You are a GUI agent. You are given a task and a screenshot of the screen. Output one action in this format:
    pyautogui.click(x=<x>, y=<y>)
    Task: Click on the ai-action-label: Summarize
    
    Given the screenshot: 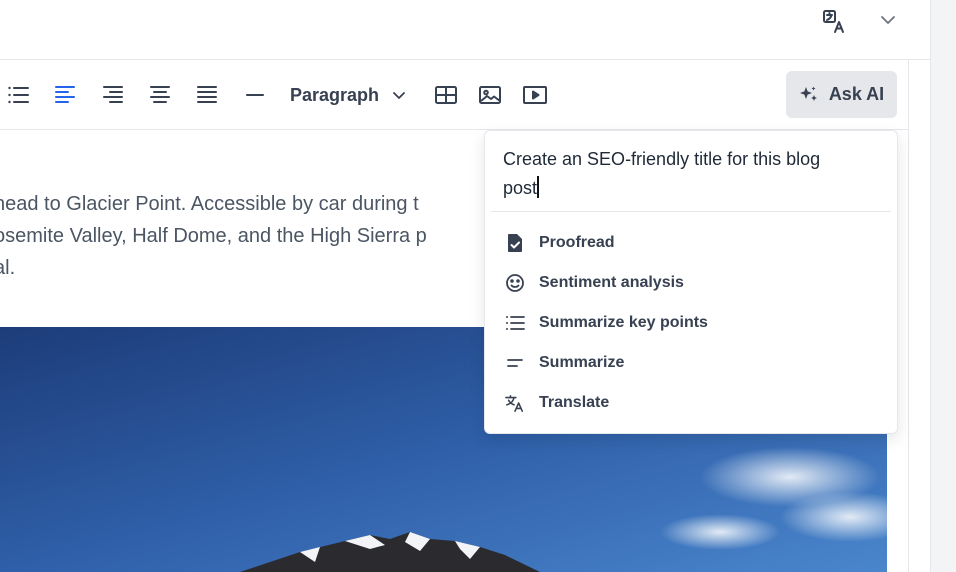 What is the action you would take?
    pyautogui.click(x=582, y=362)
    